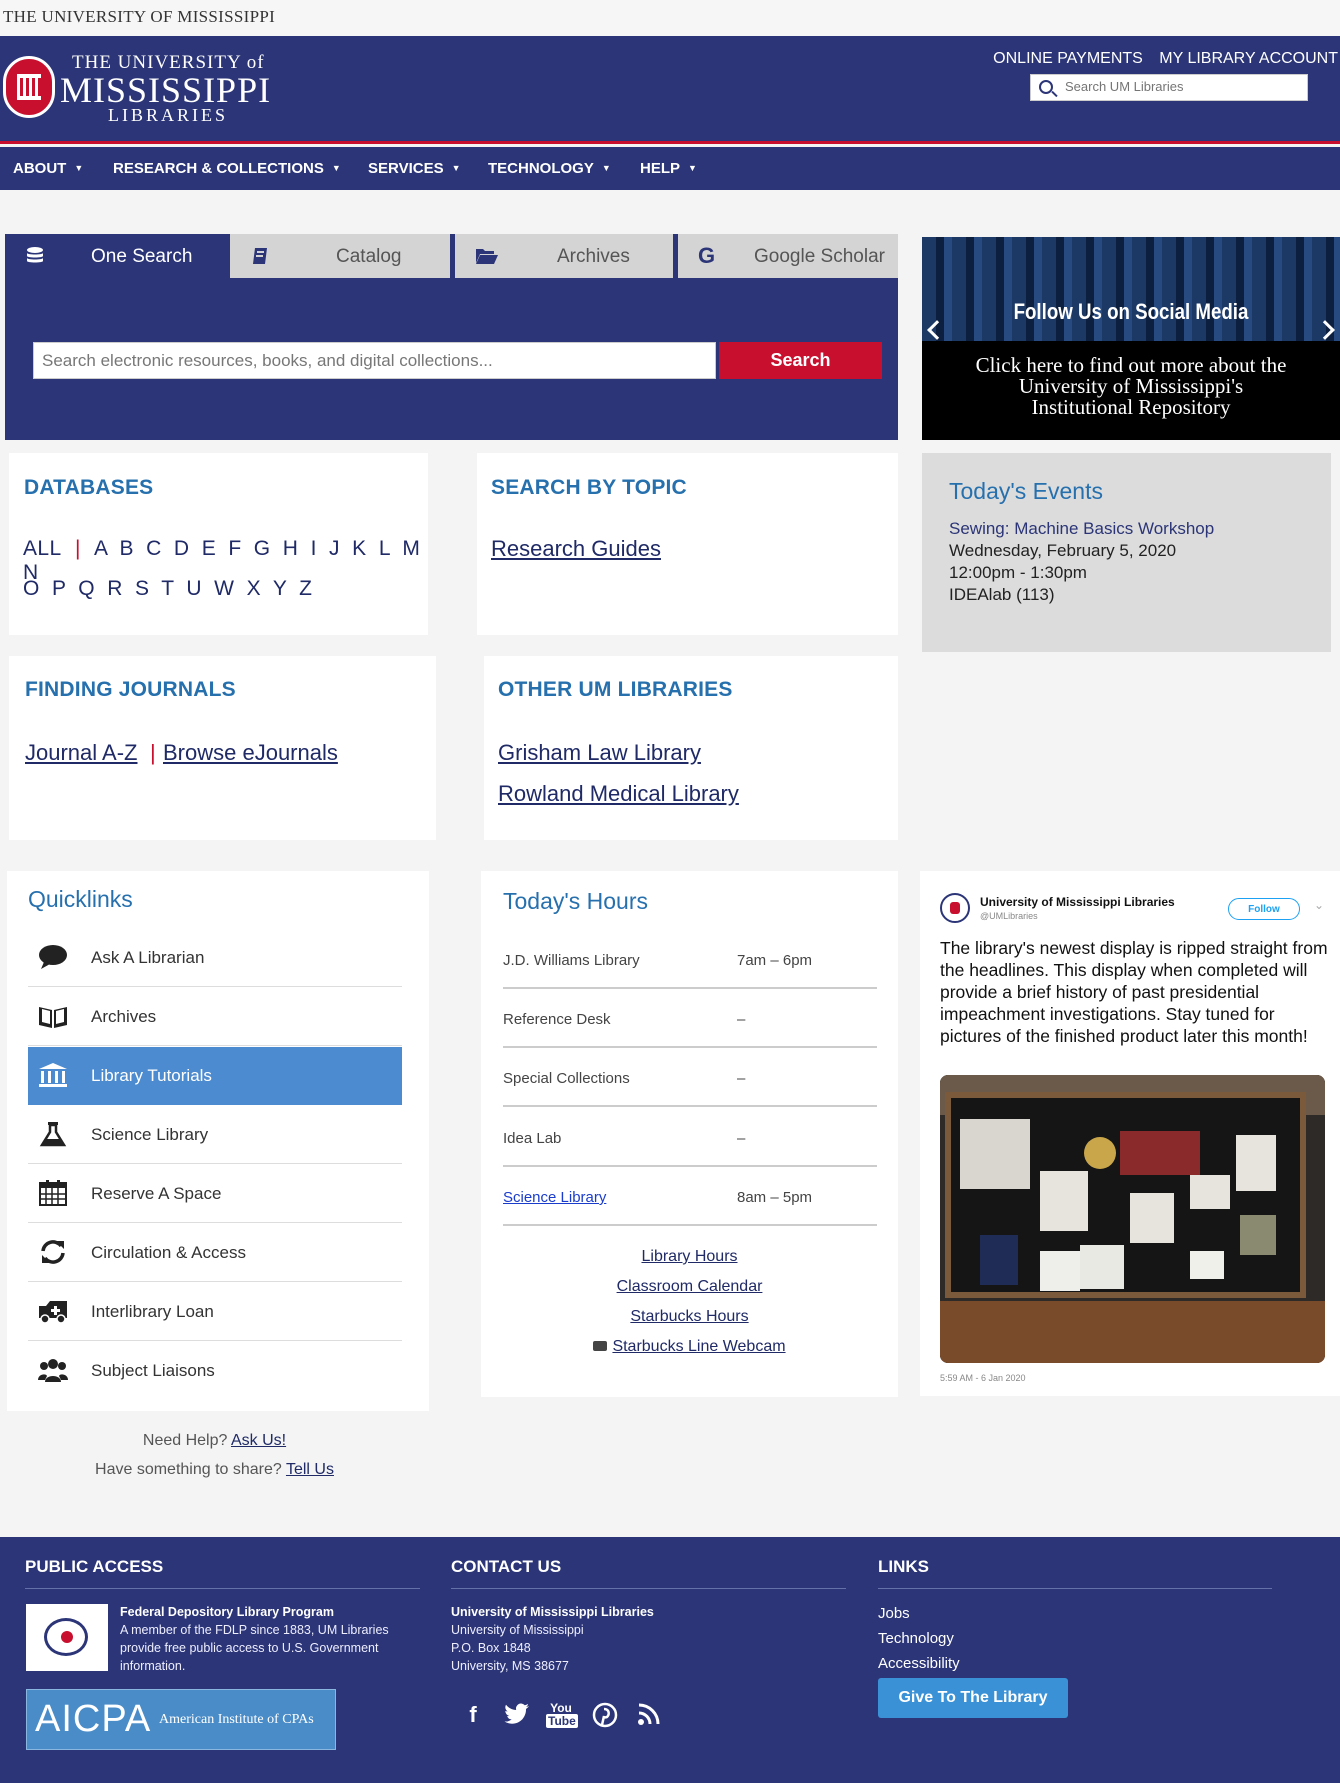  I want to click on other-libraries-heading: OTHER UM LIBRARIES, so click(615, 689).